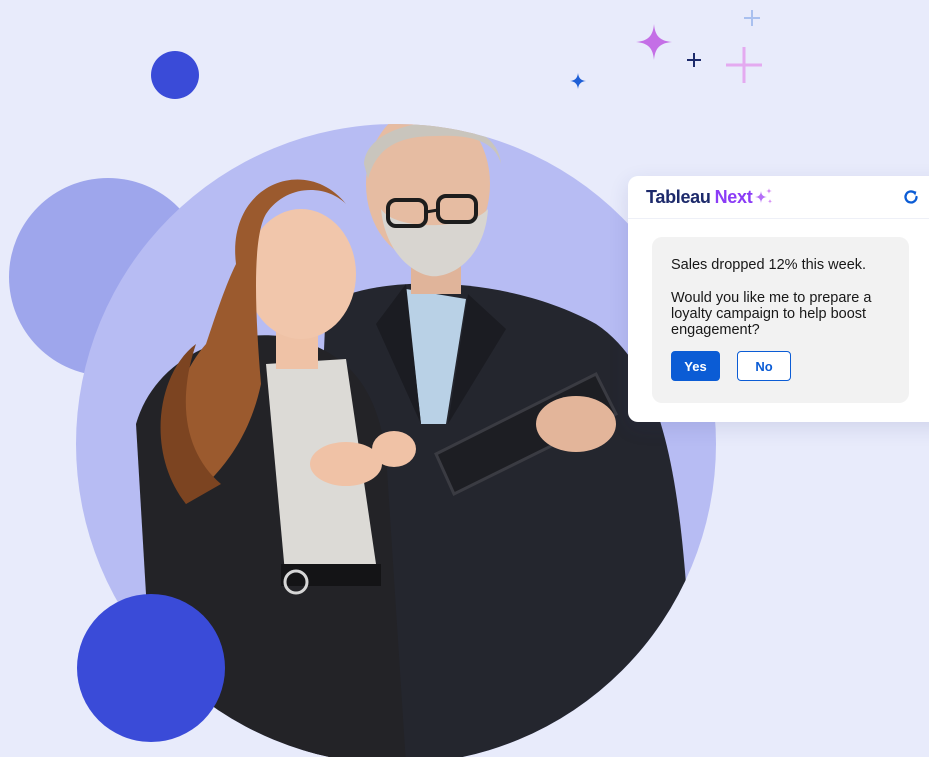 This screenshot has width=929, height=757. Describe the element at coordinates (151, 668) in the screenshot. I see `deco-circle-large-bottom` at that location.